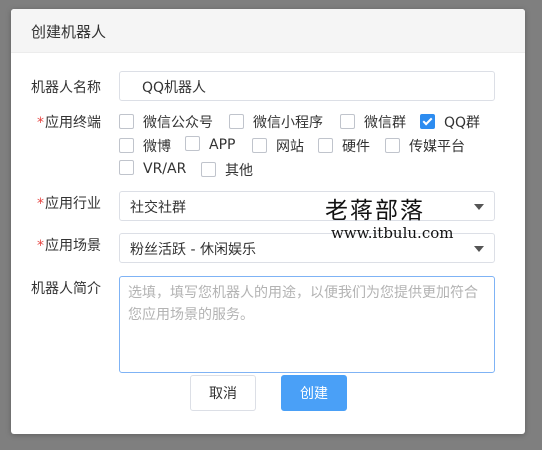  Describe the element at coordinates (73, 246) in the screenshot. I see `scene-label-text: 应用场景` at that location.